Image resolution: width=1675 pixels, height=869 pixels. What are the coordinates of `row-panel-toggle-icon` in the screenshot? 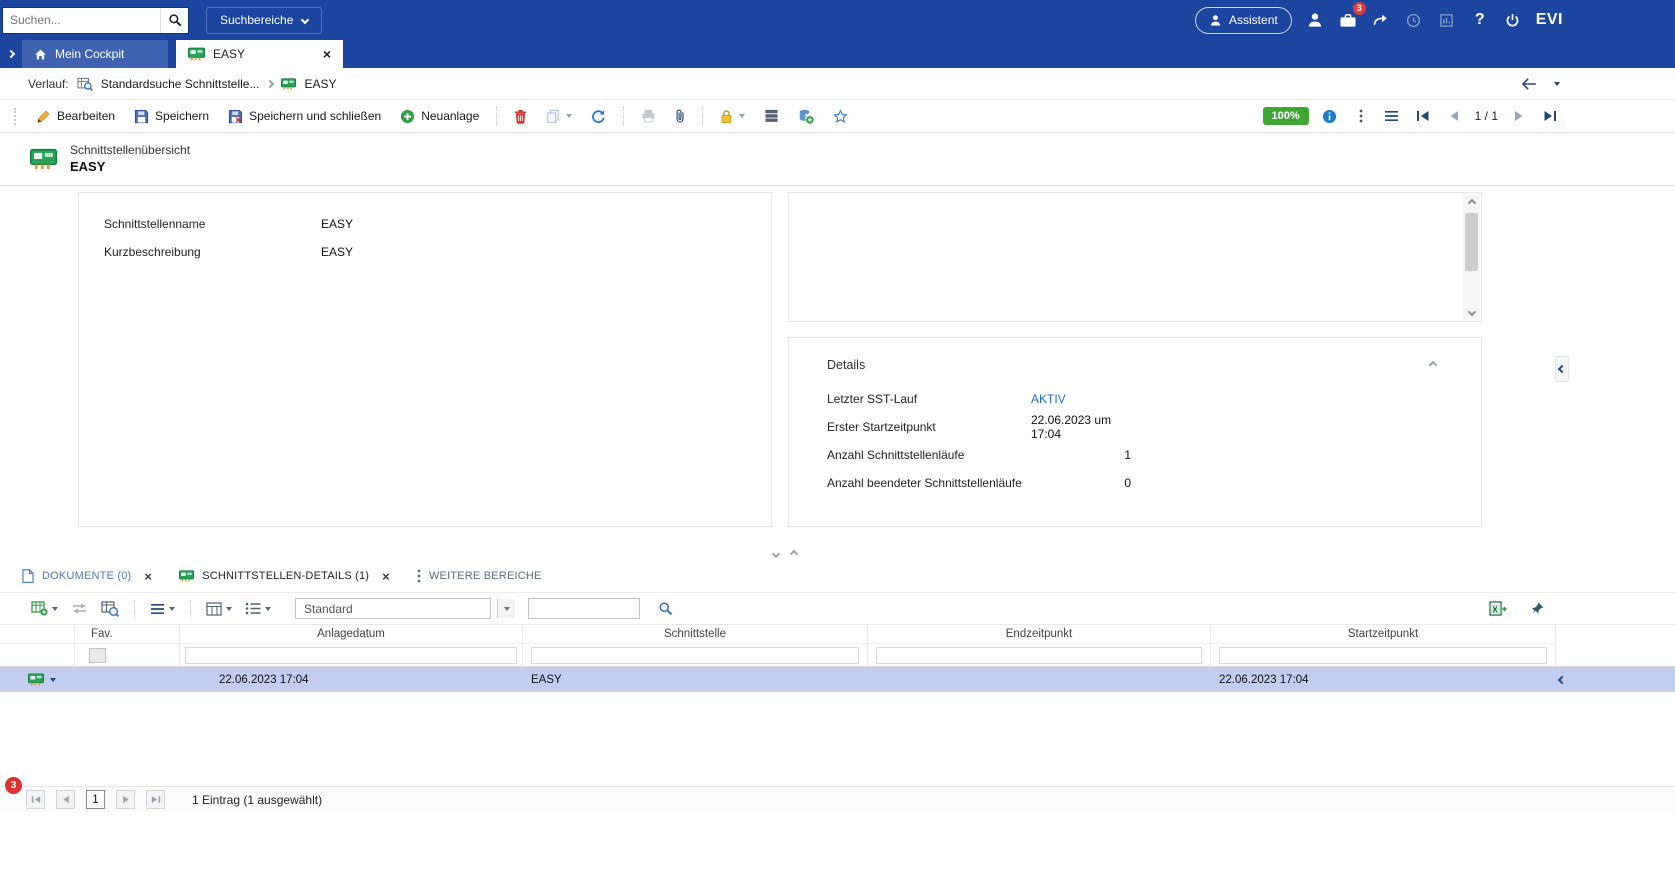 It's located at (1562, 679).